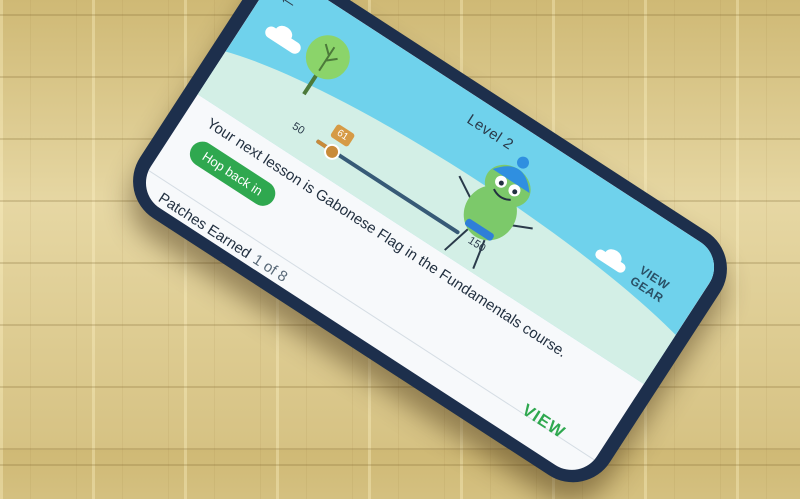 Image resolution: width=800 pixels, height=499 pixels. I want to click on concepts-learned-label: Concepts Learned, so click(179, 307).